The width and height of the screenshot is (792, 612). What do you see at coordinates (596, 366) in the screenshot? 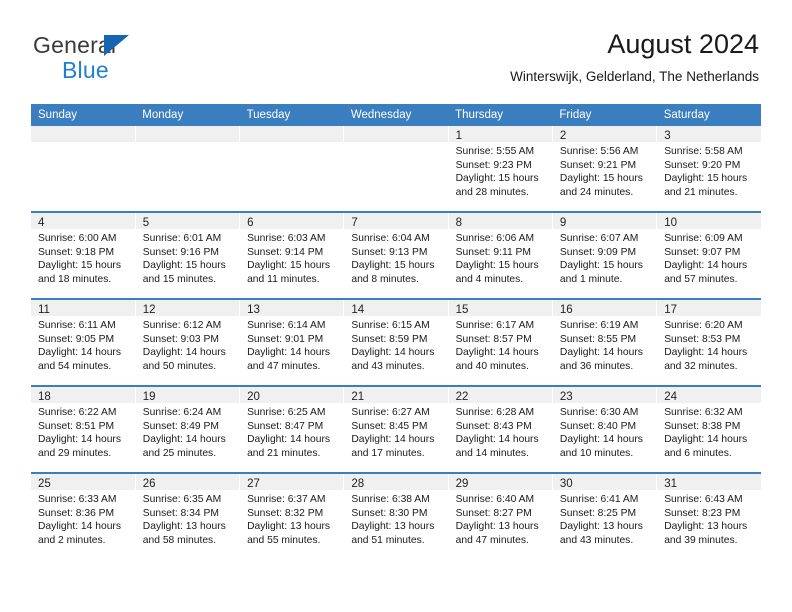
I see `day-daylight-line2-text: and 36 minutes.` at bounding box center [596, 366].